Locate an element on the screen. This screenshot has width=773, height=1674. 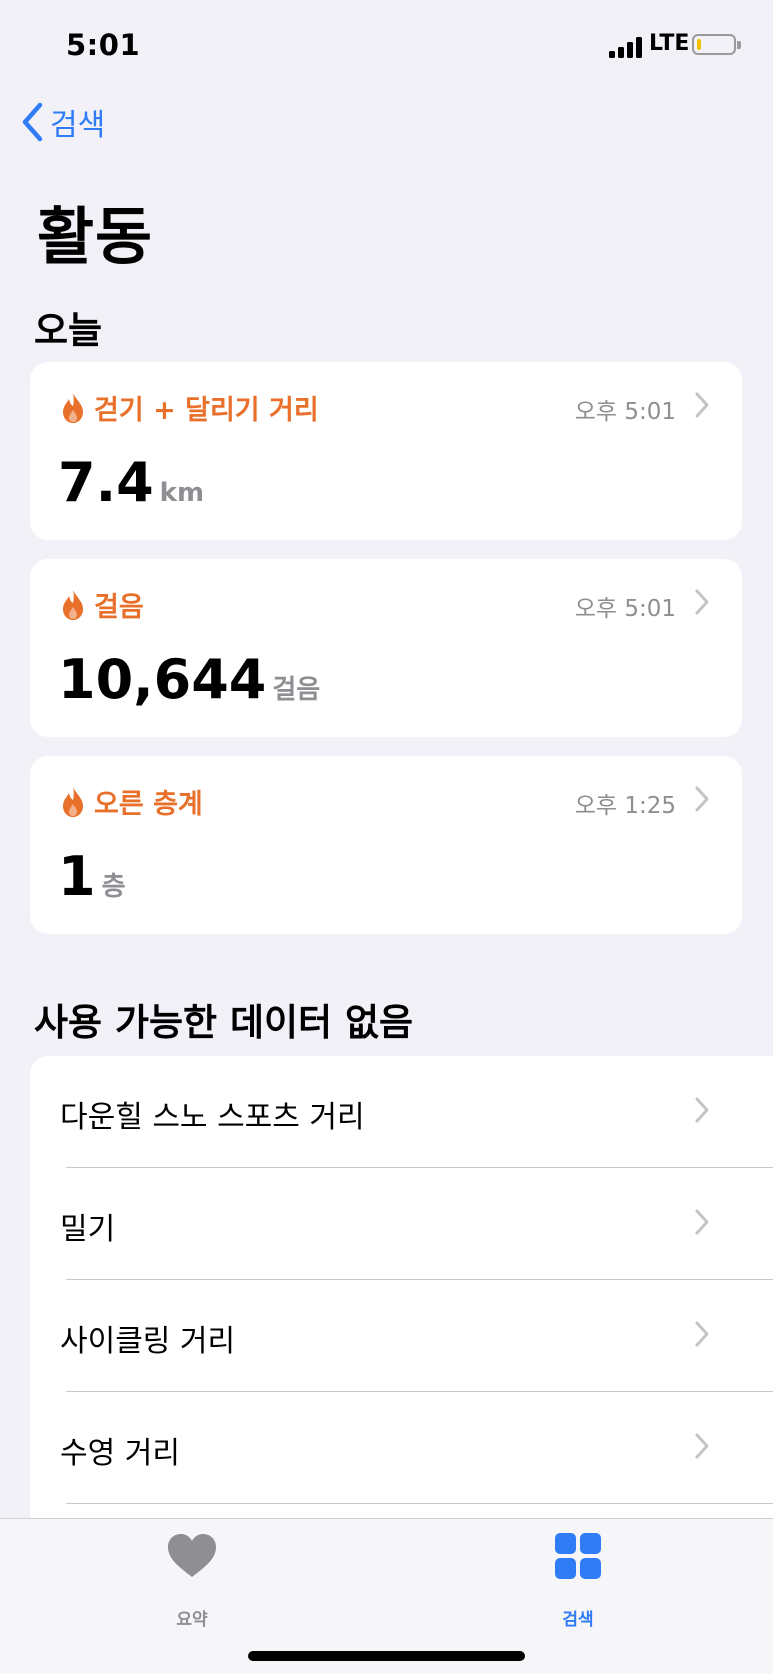
card-timestamp: 오후 1:25 is located at coordinates (625, 806).